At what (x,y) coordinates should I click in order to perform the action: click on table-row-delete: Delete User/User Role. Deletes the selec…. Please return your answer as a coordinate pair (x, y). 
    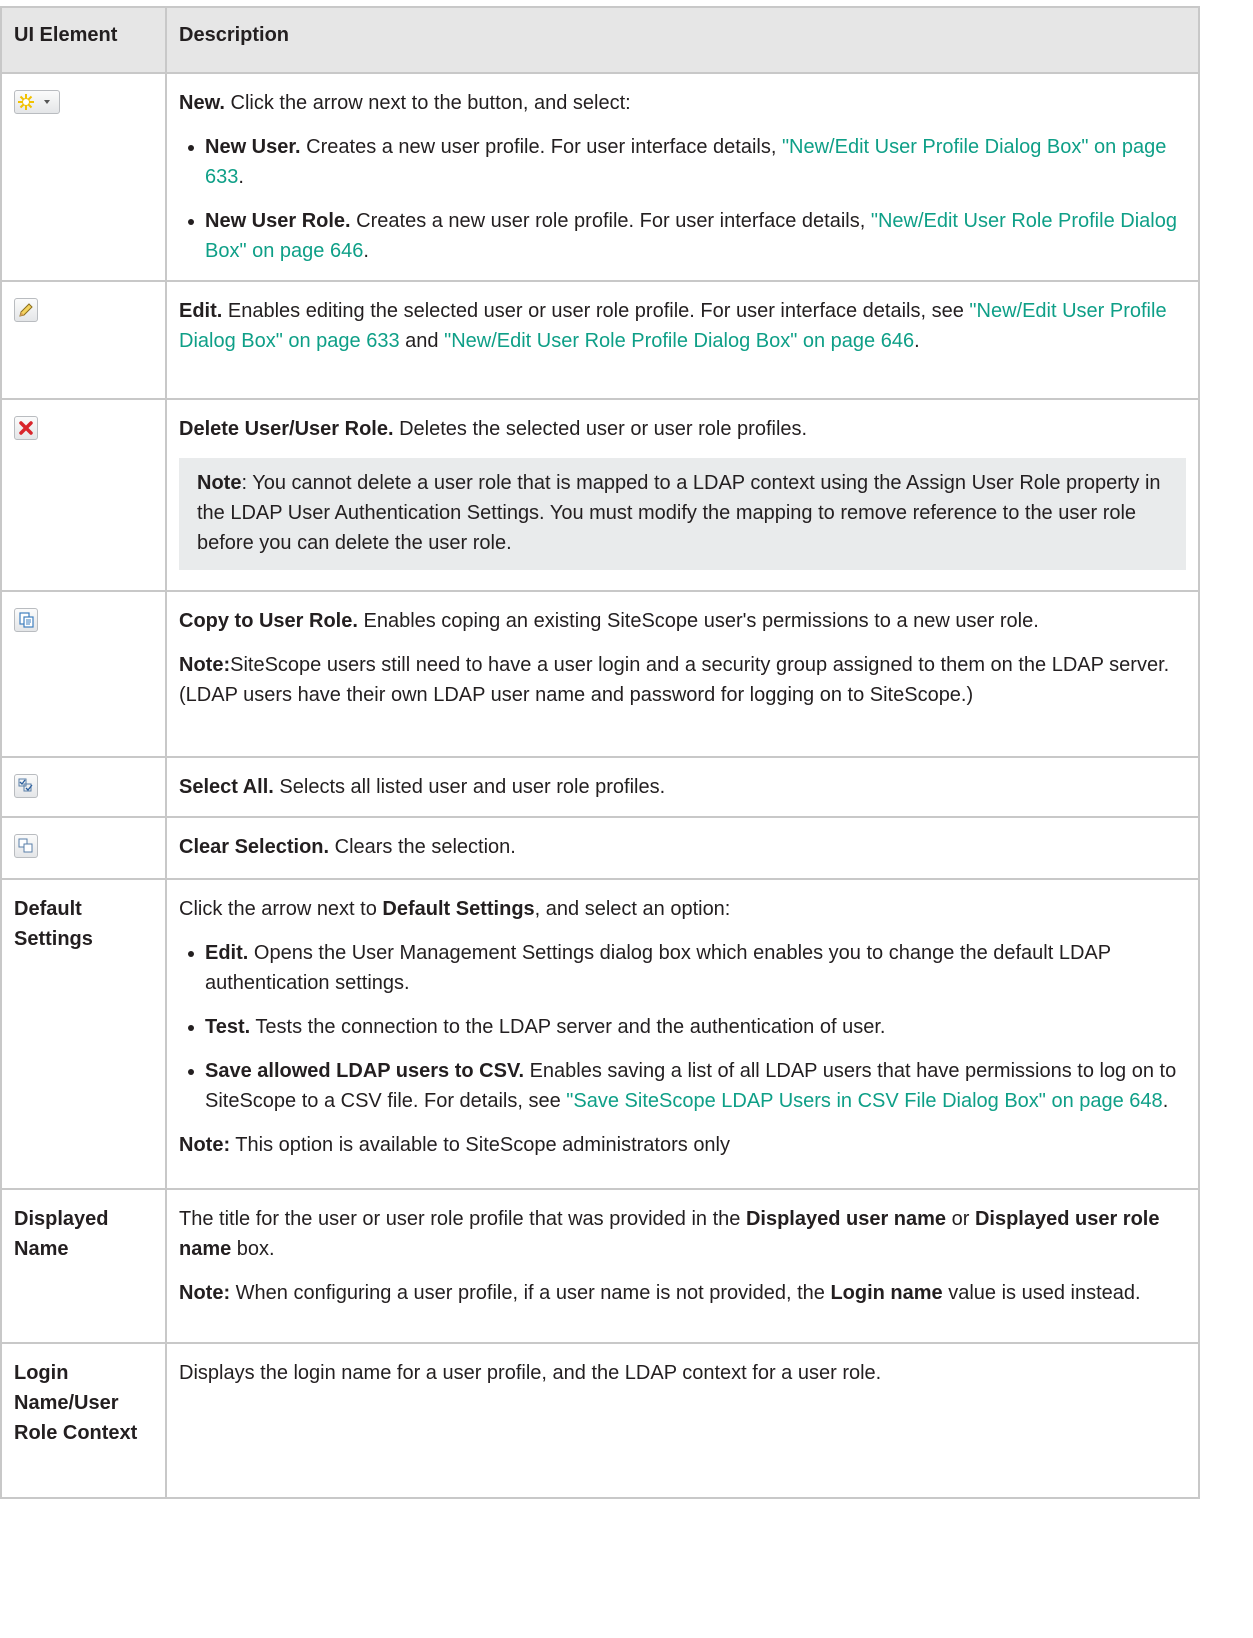
    Looking at the image, I should click on (600, 495).